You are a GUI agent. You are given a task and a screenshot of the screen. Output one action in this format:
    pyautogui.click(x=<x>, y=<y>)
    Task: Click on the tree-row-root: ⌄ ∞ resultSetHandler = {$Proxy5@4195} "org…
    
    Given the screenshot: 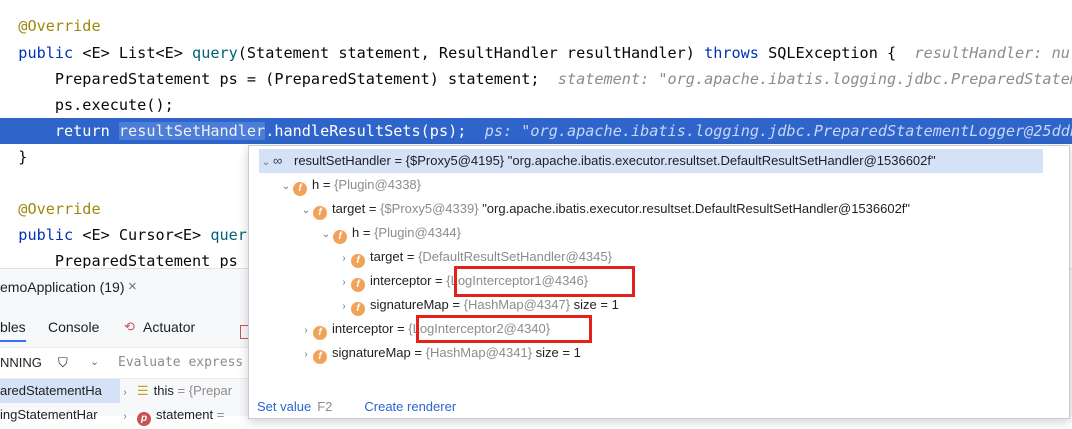 What is the action you would take?
    pyautogui.click(x=651, y=161)
    